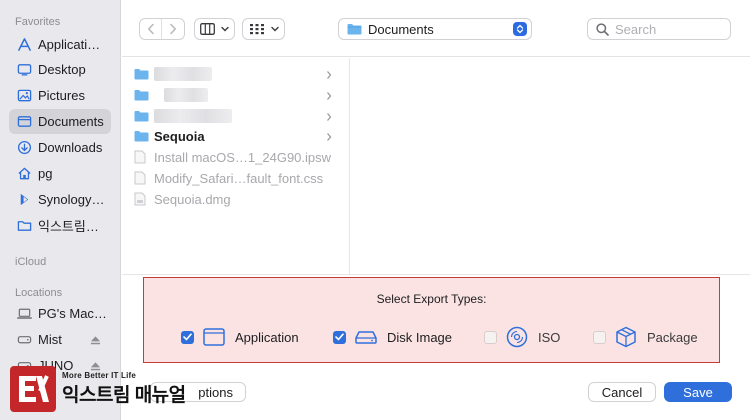 The width and height of the screenshot is (750, 420). What do you see at coordinates (622, 392) in the screenshot?
I see `cancel-button: Cancel` at bounding box center [622, 392].